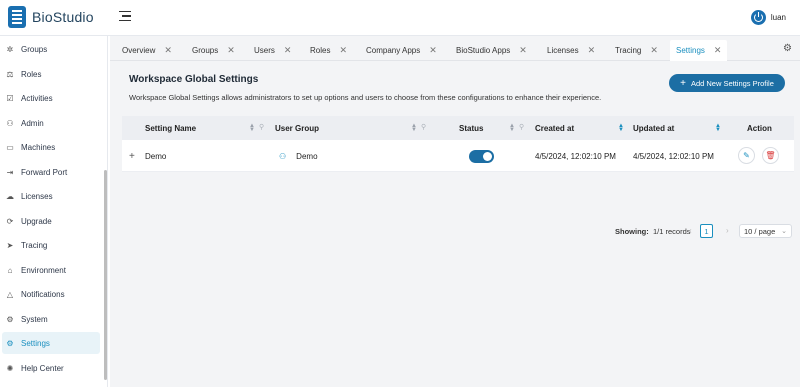  Describe the element at coordinates (575, 156) in the screenshot. I see `created-at-cell: 4/5/2024, 12:02:10 PM` at that location.